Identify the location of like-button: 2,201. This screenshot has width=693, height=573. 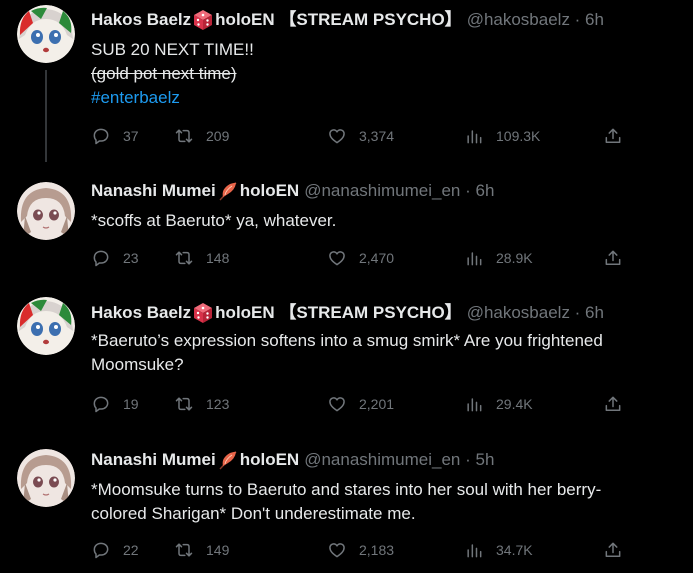
(360, 404).